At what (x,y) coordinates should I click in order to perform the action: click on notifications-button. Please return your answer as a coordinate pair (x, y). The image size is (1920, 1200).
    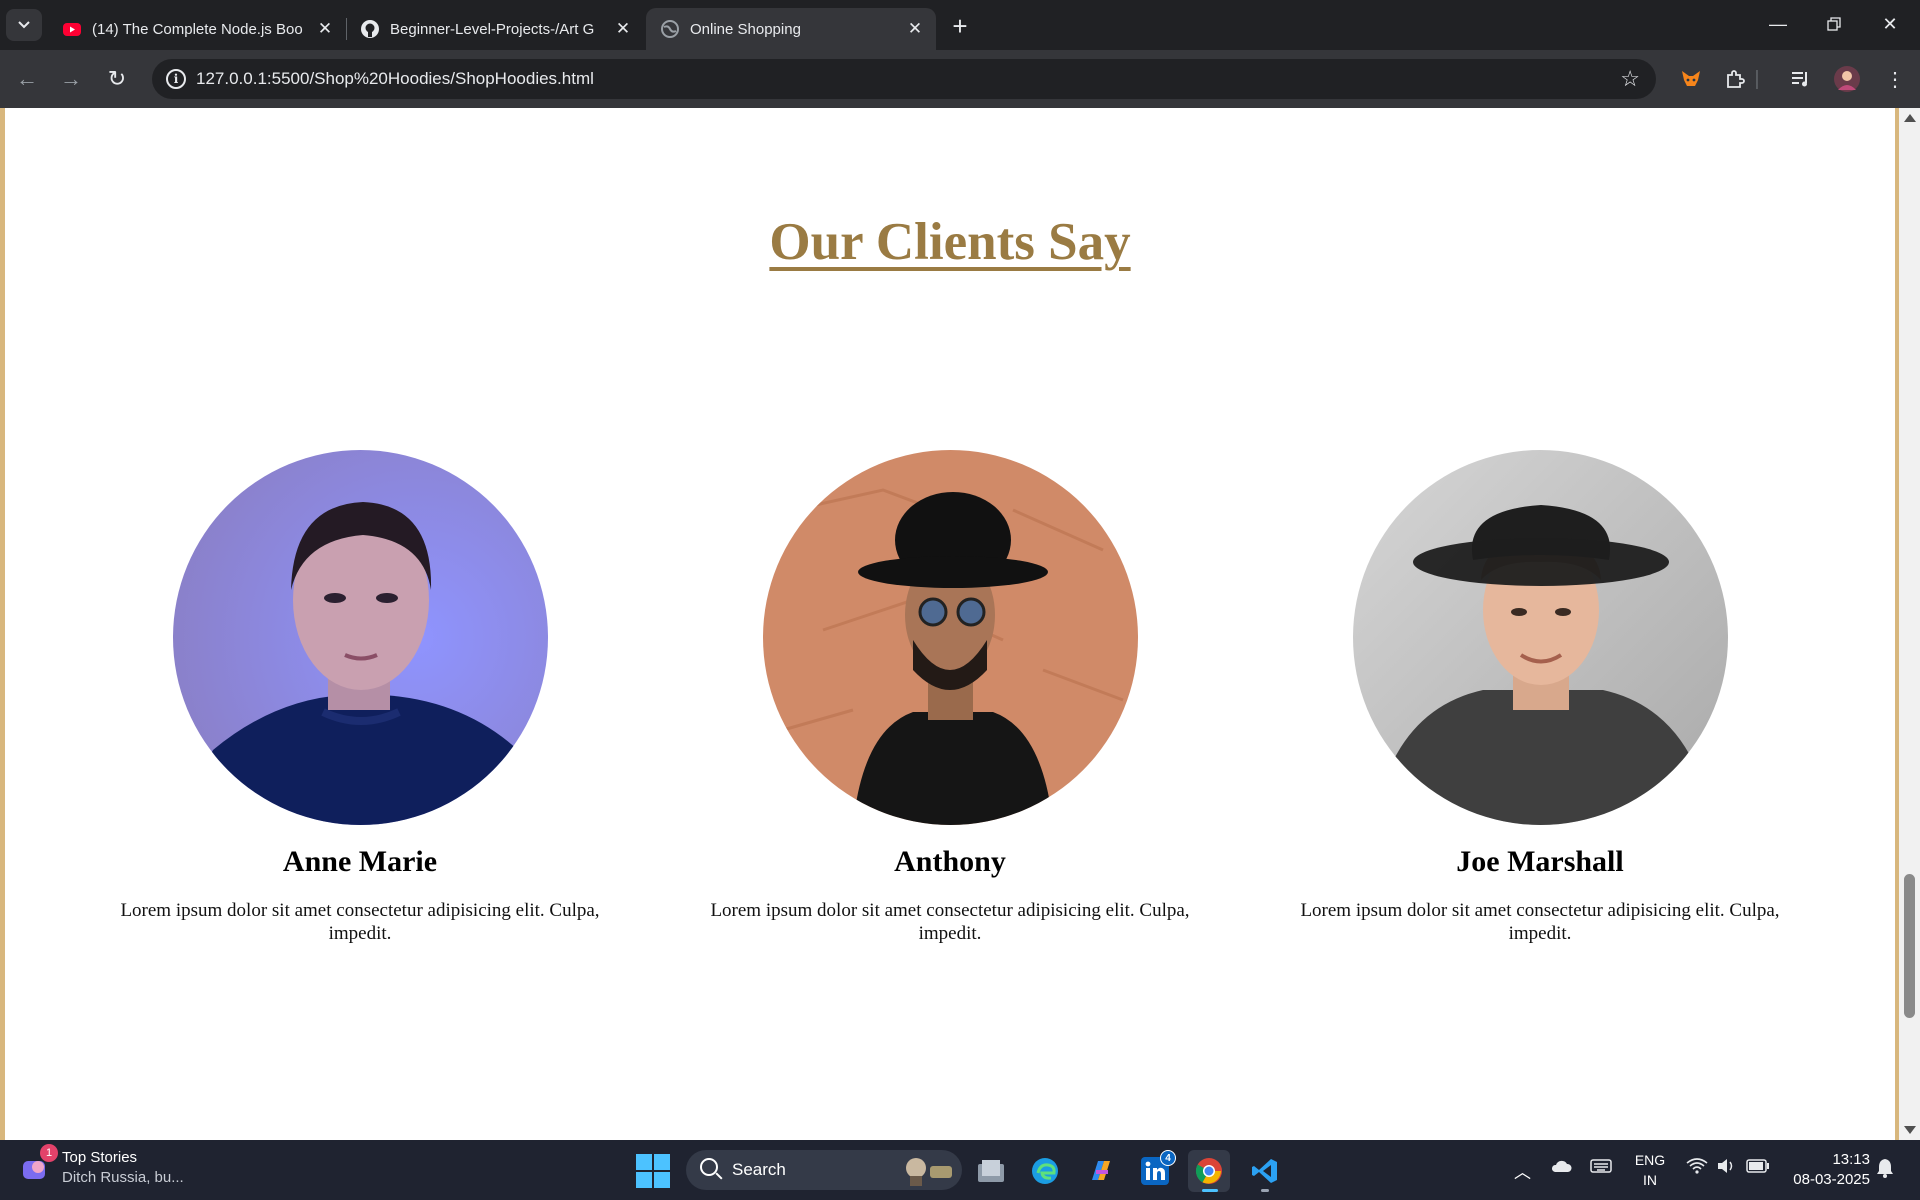
    Looking at the image, I should click on (1885, 1170).